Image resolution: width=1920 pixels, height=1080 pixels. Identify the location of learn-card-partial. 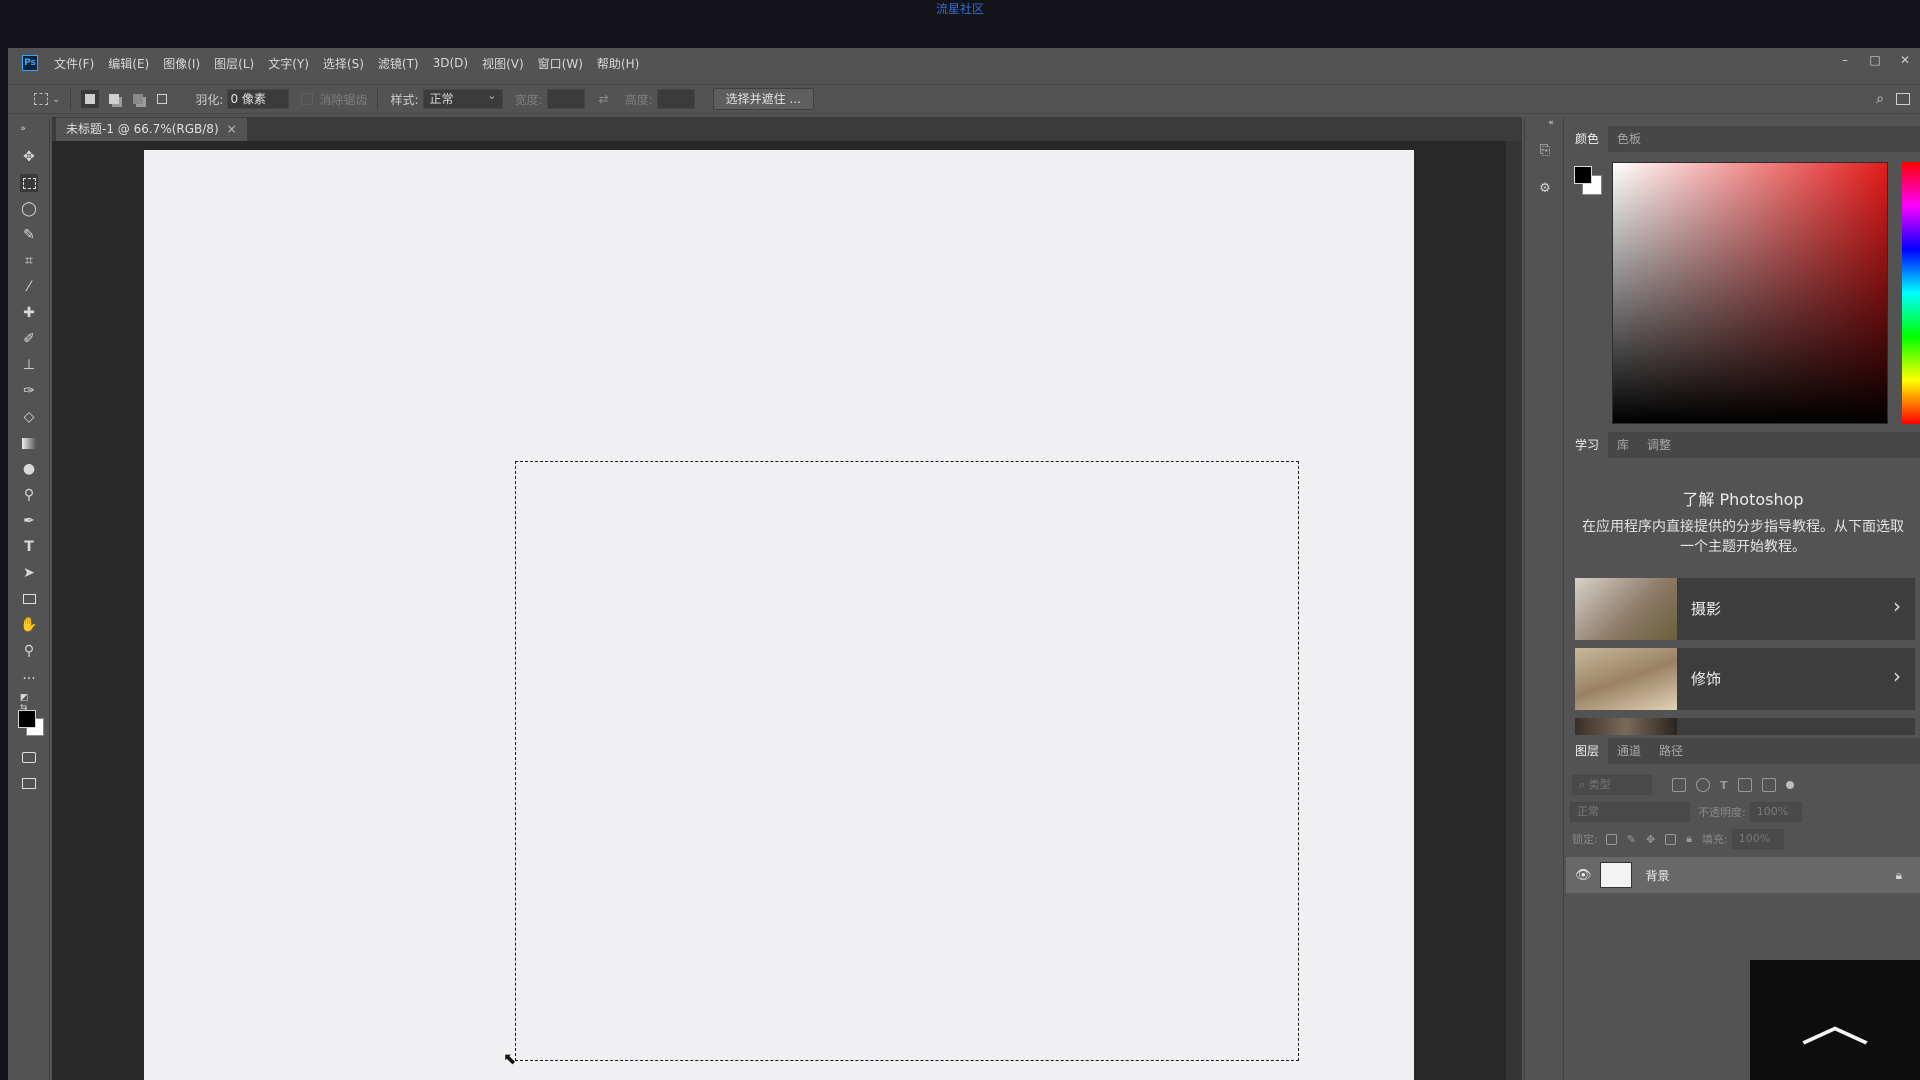
(1745, 726).